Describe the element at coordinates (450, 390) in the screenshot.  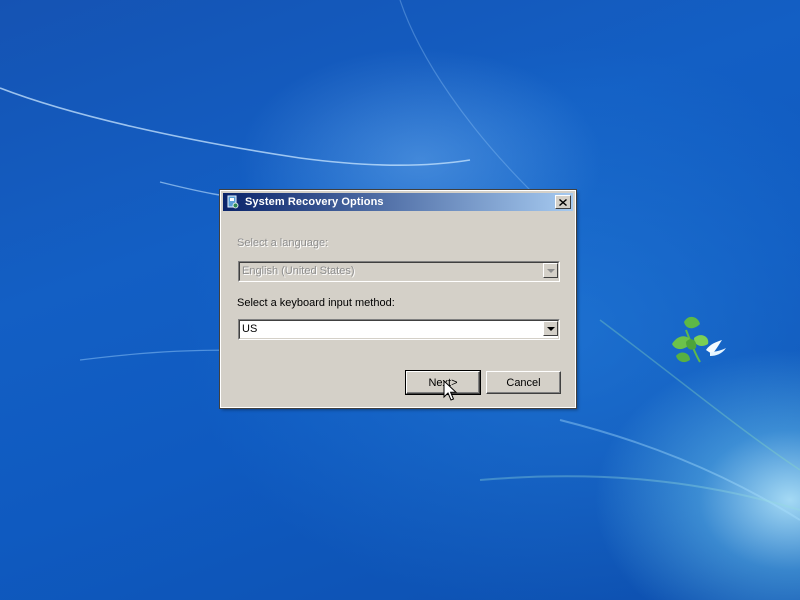
I see `mouse-pointer-icon` at that location.